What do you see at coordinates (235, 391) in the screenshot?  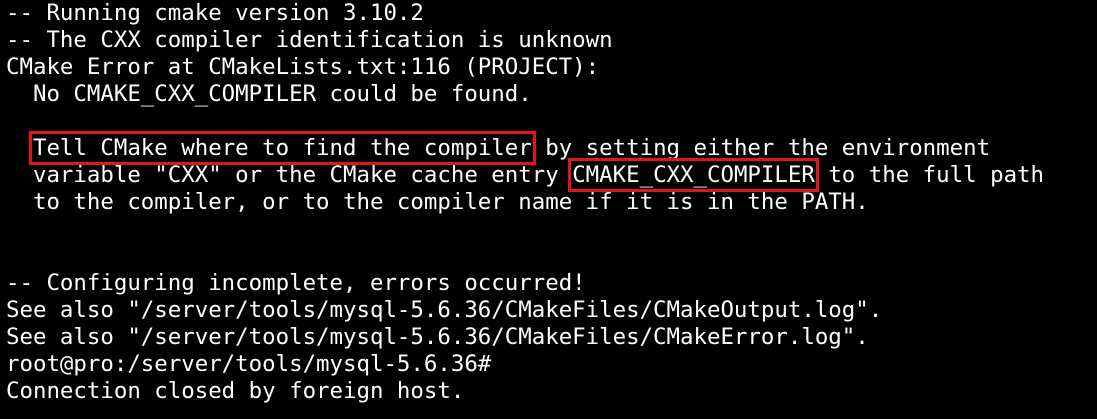 I see `output-line-connection-closed: Connection closed by foreign host.` at bounding box center [235, 391].